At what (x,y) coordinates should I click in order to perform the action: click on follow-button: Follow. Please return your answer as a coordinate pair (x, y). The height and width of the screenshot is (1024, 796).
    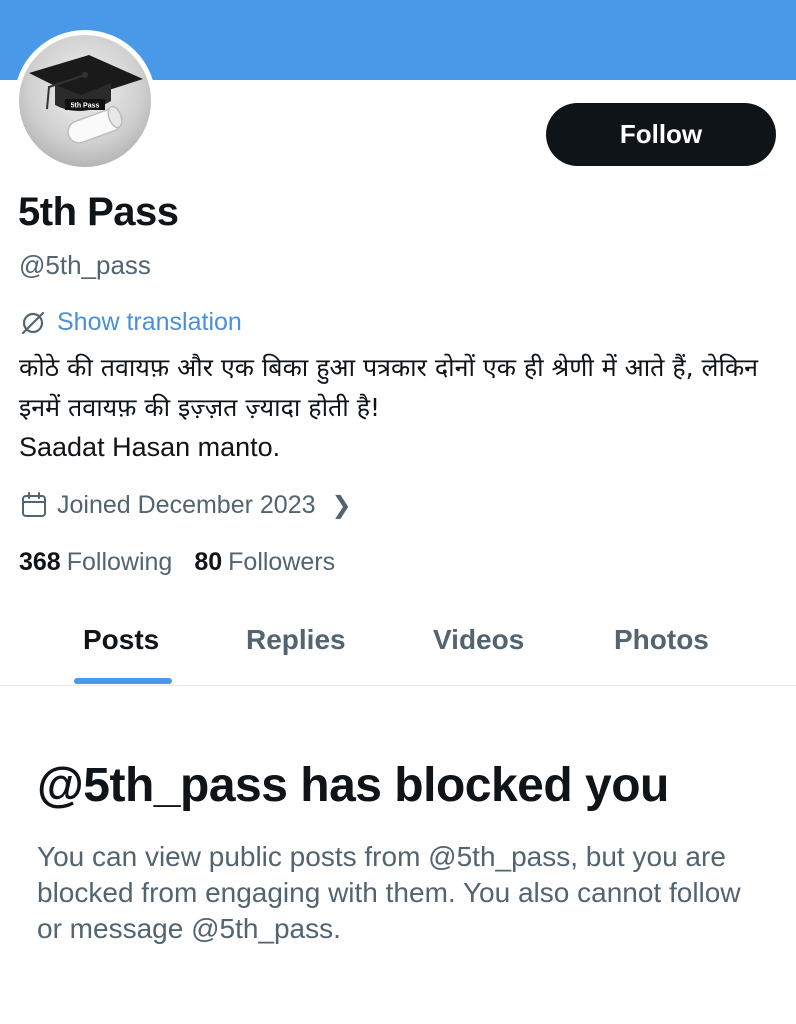
    Looking at the image, I should click on (661, 134).